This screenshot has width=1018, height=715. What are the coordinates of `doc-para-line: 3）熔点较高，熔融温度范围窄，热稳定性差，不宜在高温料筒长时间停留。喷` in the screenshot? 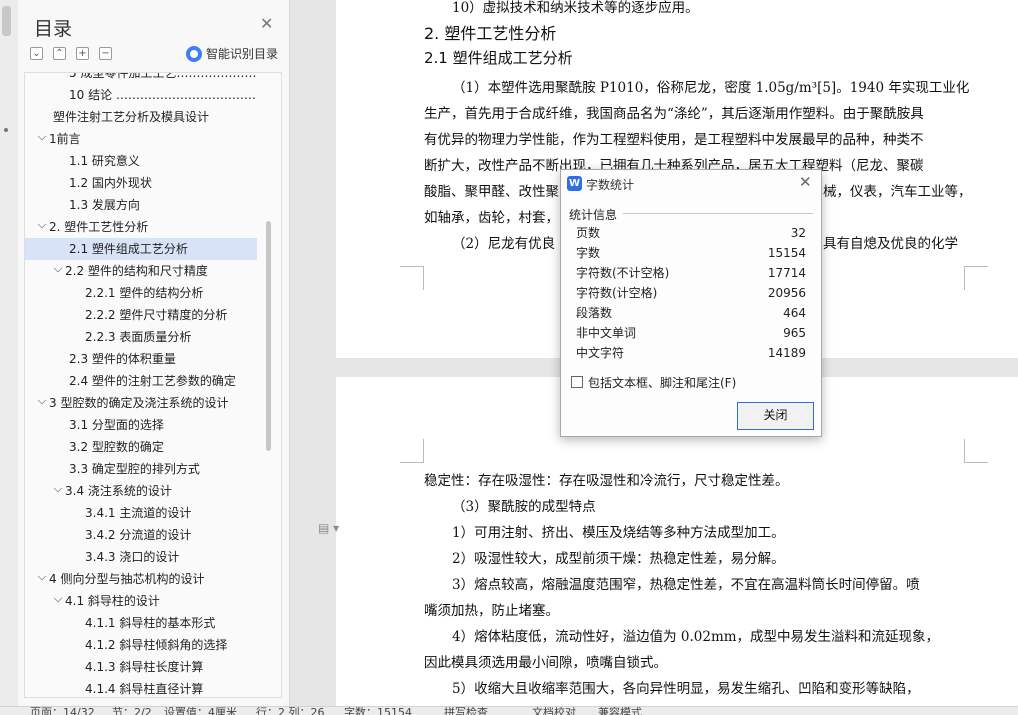 It's located at (686, 585).